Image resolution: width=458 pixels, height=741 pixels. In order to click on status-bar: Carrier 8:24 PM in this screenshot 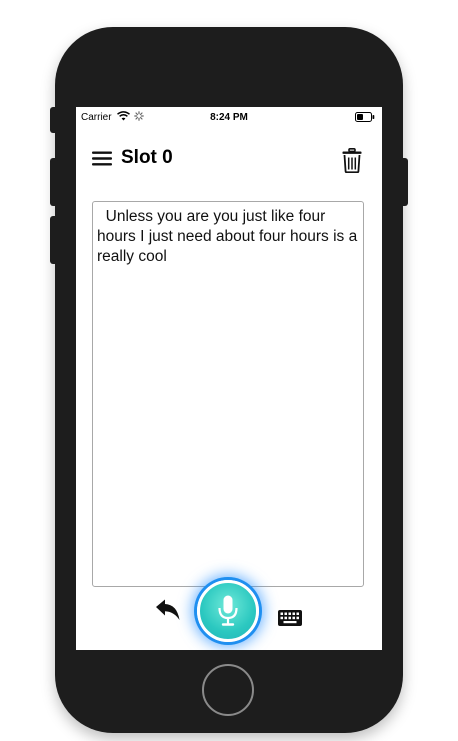, I will do `click(229, 117)`.